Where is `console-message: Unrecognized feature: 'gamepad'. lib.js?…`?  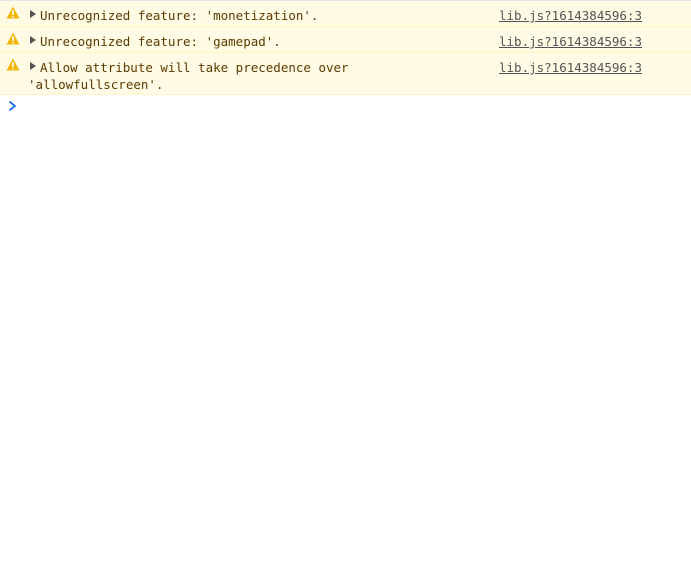 console-message: Unrecognized feature: 'gamepad'. lib.js?… is located at coordinates (345, 40).